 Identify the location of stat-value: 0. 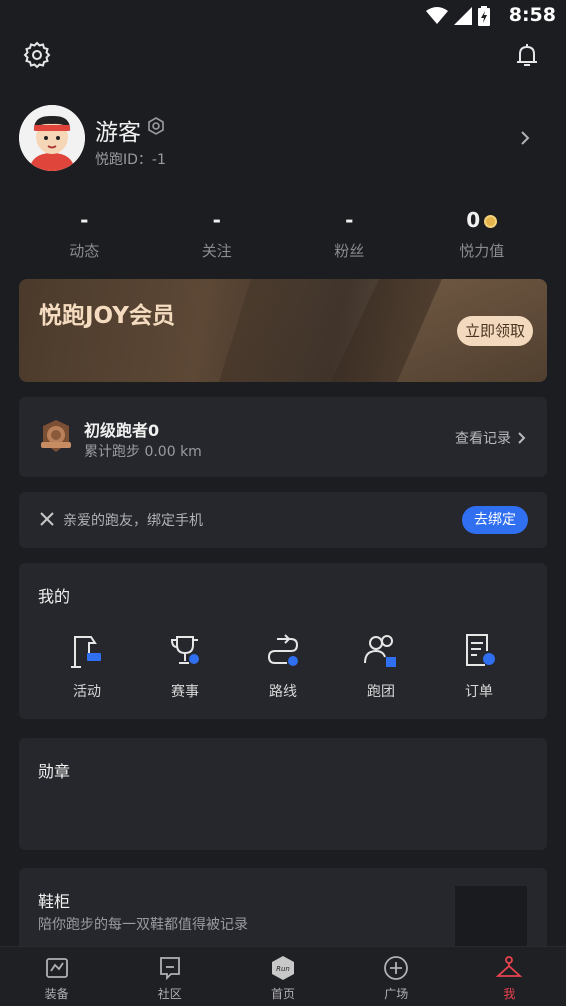
(473, 220).